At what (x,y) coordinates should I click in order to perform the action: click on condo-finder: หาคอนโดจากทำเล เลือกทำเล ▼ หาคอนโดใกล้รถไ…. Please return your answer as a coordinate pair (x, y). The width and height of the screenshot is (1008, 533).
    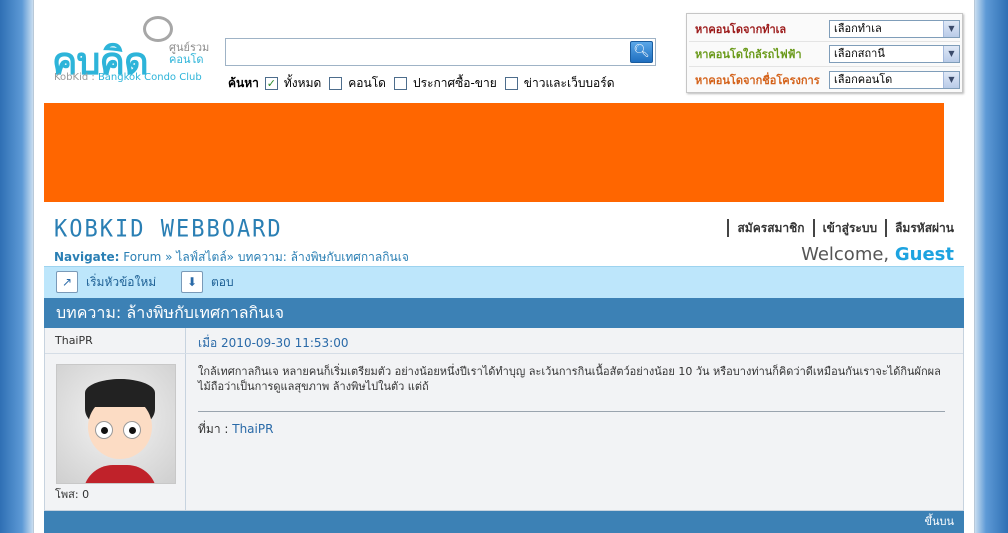
    Looking at the image, I should click on (824, 53).